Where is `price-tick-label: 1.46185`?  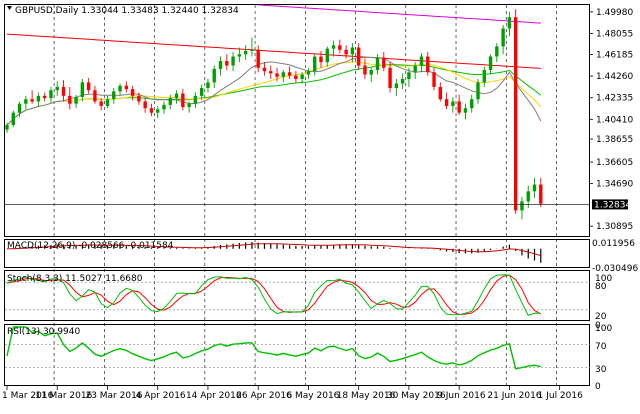
price-tick-label: 1.46185 is located at coordinates (614, 55).